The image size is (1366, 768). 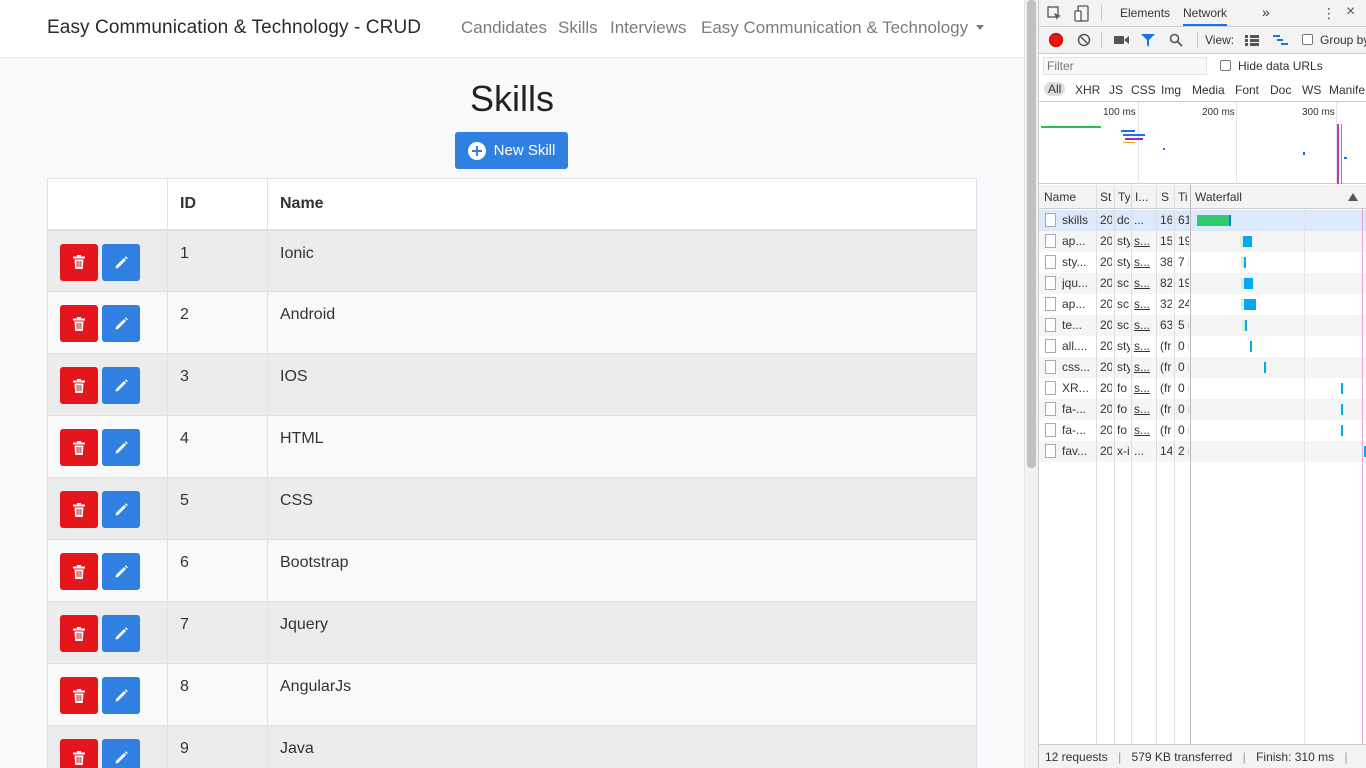 I want to click on request-row: jqu... 20 sc s... 82 19, so click(x=1202, y=283).